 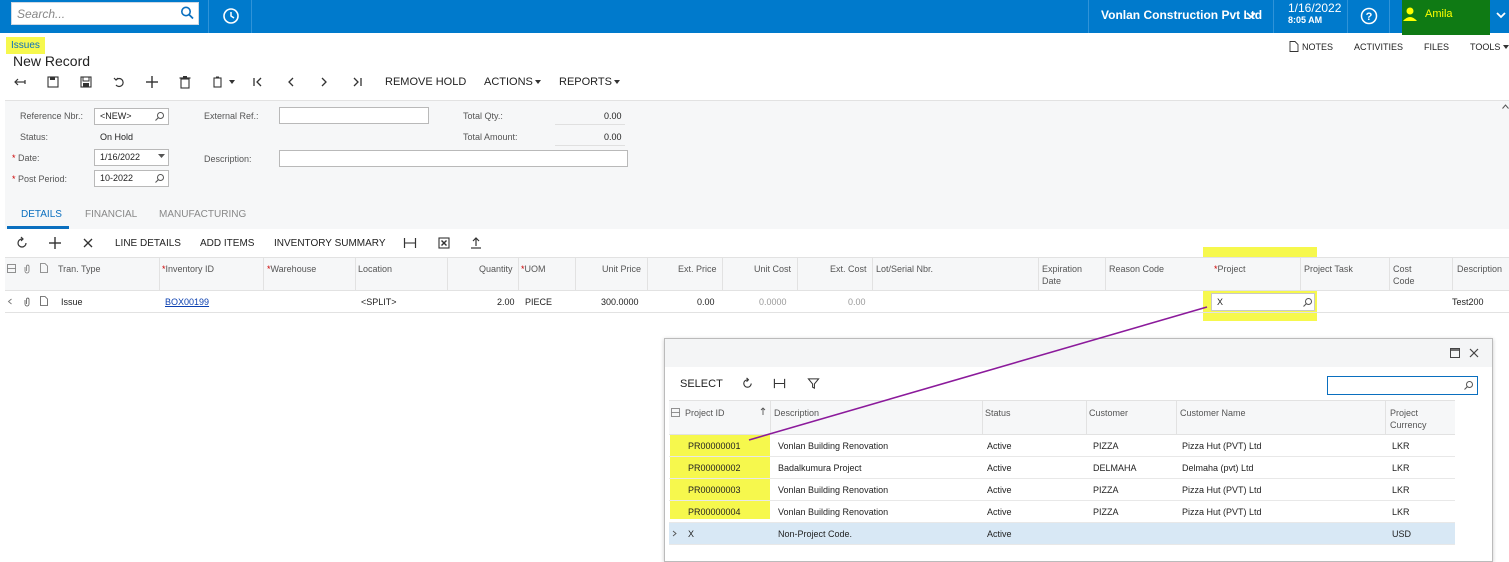 What do you see at coordinates (1230, 269) in the screenshot?
I see `col-project: *Project` at bounding box center [1230, 269].